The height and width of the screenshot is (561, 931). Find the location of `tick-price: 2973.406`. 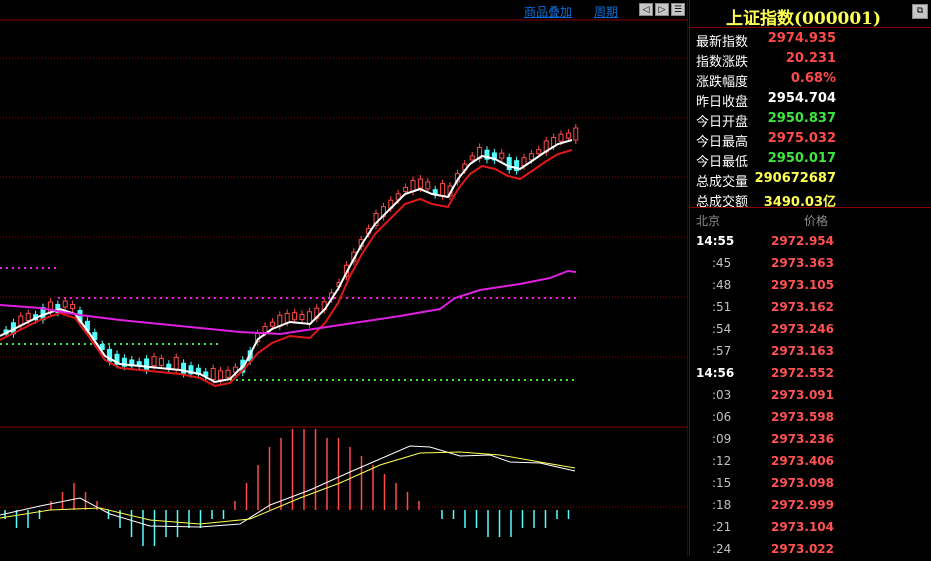

tick-price: 2973.406 is located at coordinates (802, 461).